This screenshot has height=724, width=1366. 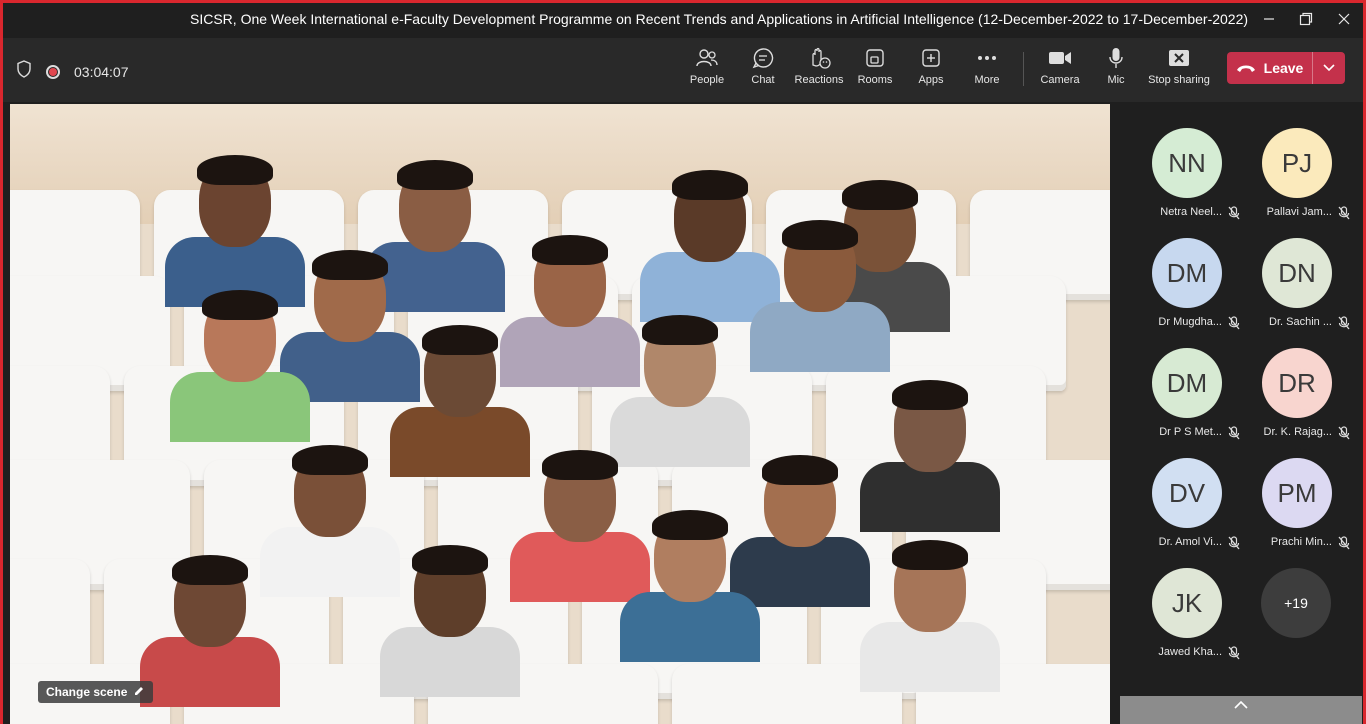 I want to click on rooms-button: Rooms, so click(x=875, y=70).